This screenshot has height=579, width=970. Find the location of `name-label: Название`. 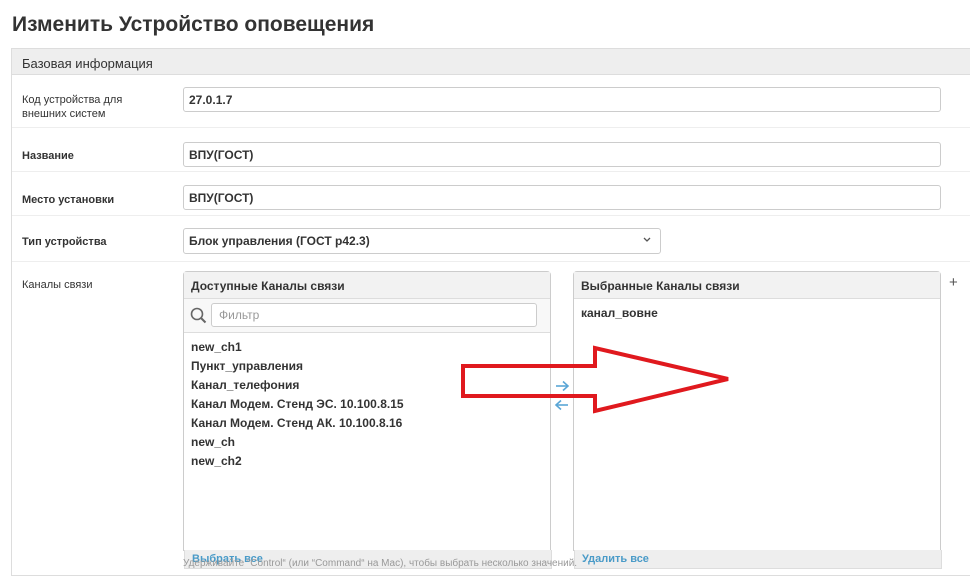

name-label: Название is located at coordinates (48, 156).